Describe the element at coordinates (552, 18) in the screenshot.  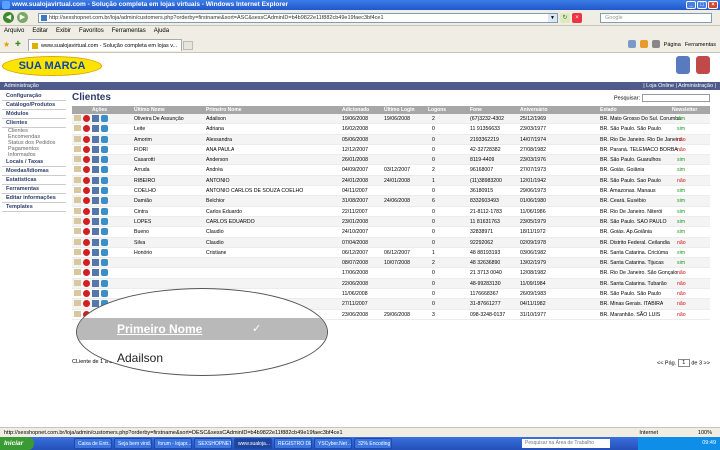
I see `address-dropdown-icon: ▼` at that location.